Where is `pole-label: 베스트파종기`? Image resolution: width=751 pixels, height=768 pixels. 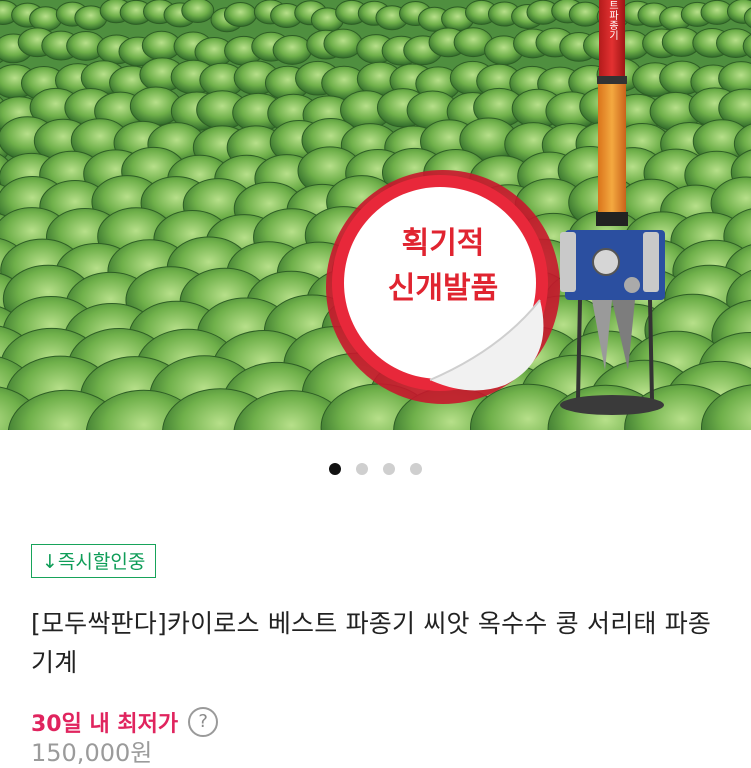
pole-label: 베스트파종기 is located at coordinates (613, 20).